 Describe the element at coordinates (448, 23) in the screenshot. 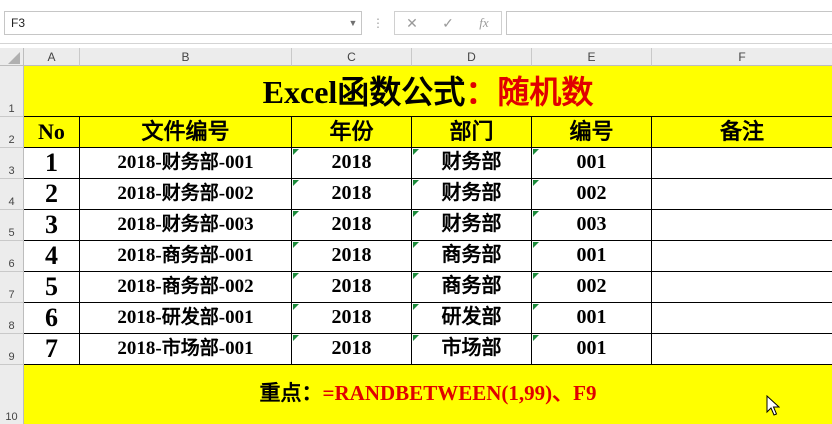

I see `check-icon: ✓` at that location.